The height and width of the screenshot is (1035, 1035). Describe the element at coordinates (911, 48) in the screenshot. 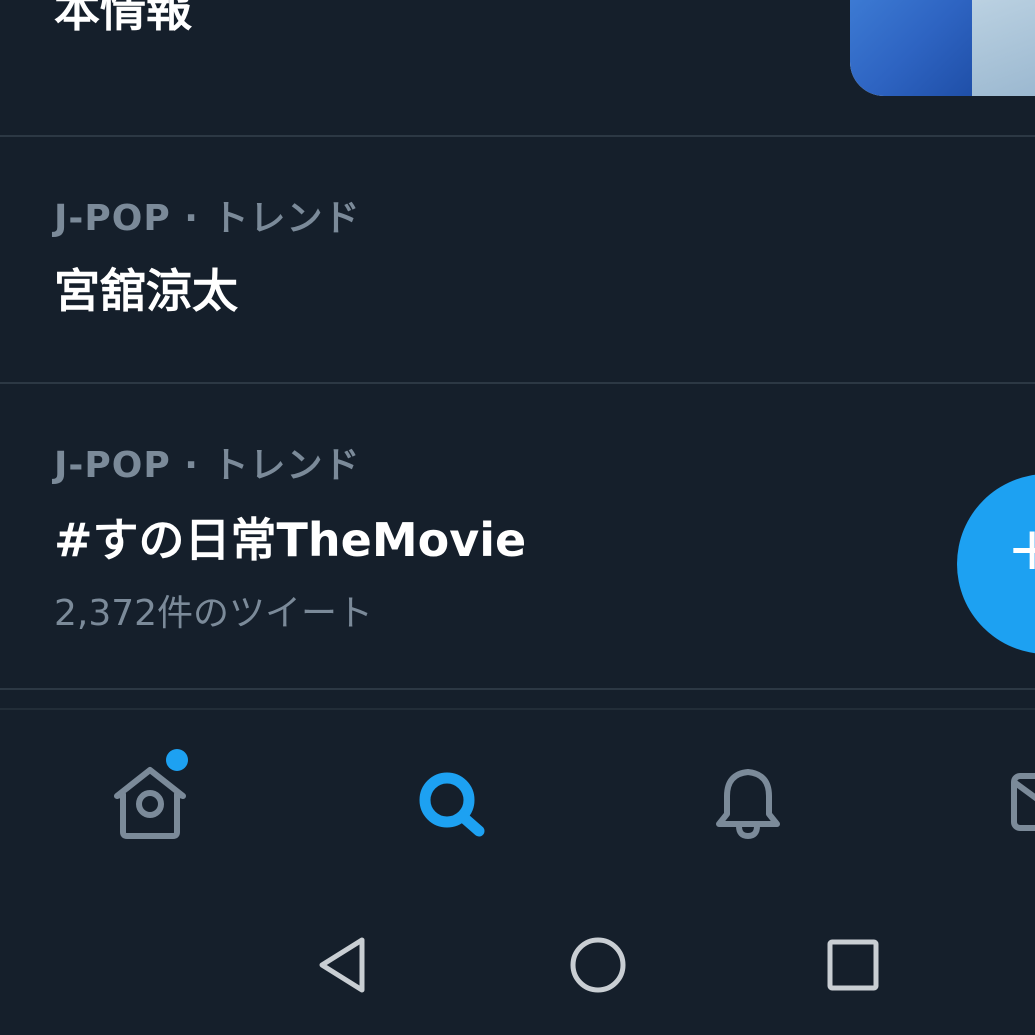

I see `thumbnail-cloth` at that location.